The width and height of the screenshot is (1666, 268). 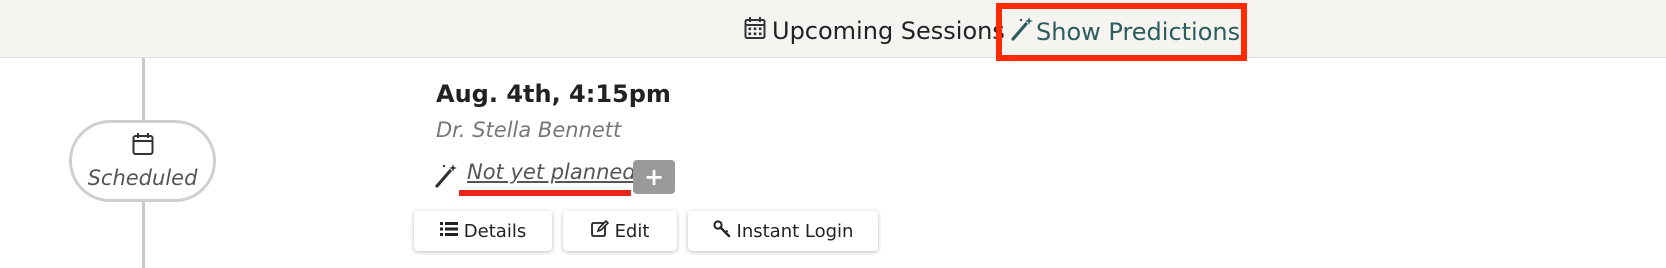 I want to click on list-icon, so click(x=451, y=231).